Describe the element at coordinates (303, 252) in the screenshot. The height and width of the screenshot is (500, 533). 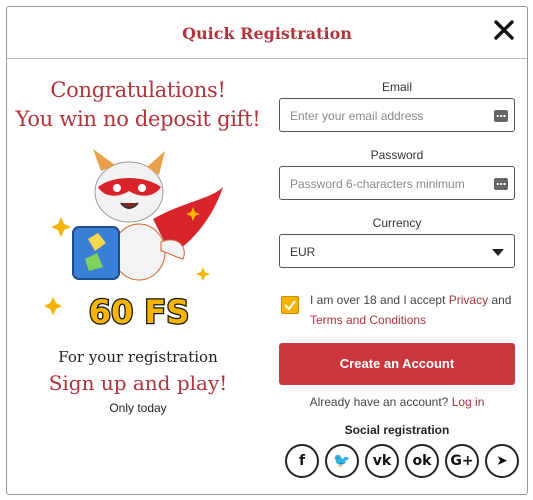
I see `currency-value: EUR` at that location.